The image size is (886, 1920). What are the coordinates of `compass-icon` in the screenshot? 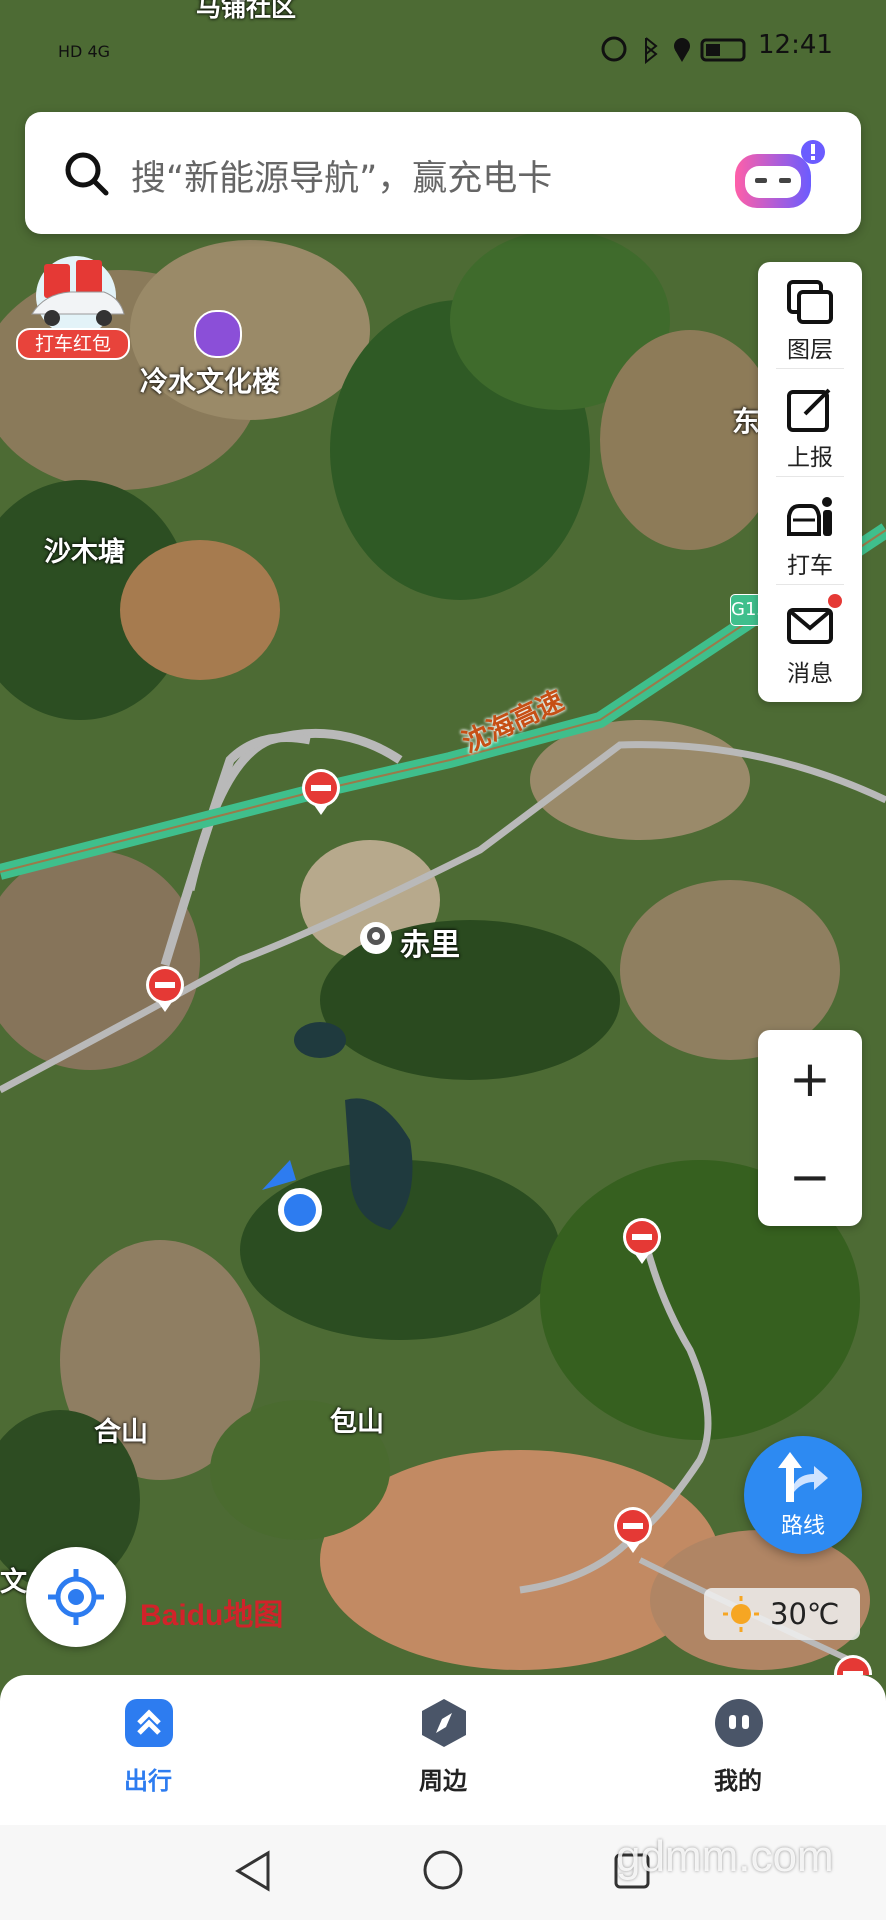 It's located at (444, 1723).